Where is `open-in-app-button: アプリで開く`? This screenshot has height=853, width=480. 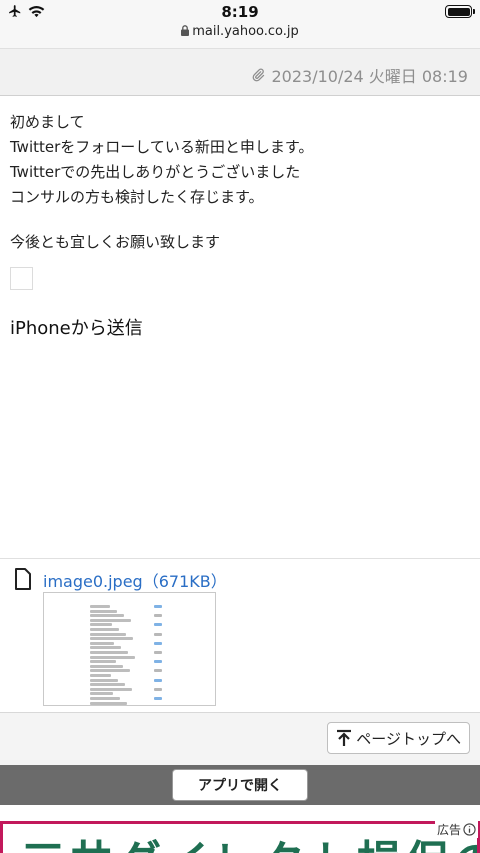
open-in-app-button: アプリで開く is located at coordinates (240, 785).